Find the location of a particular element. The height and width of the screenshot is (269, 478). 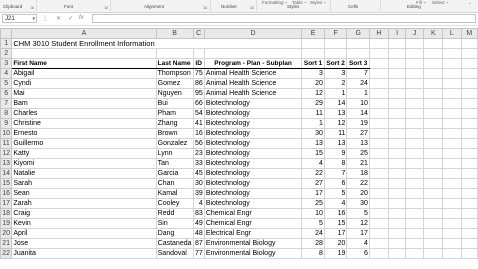

column-header: C is located at coordinates (198, 33).